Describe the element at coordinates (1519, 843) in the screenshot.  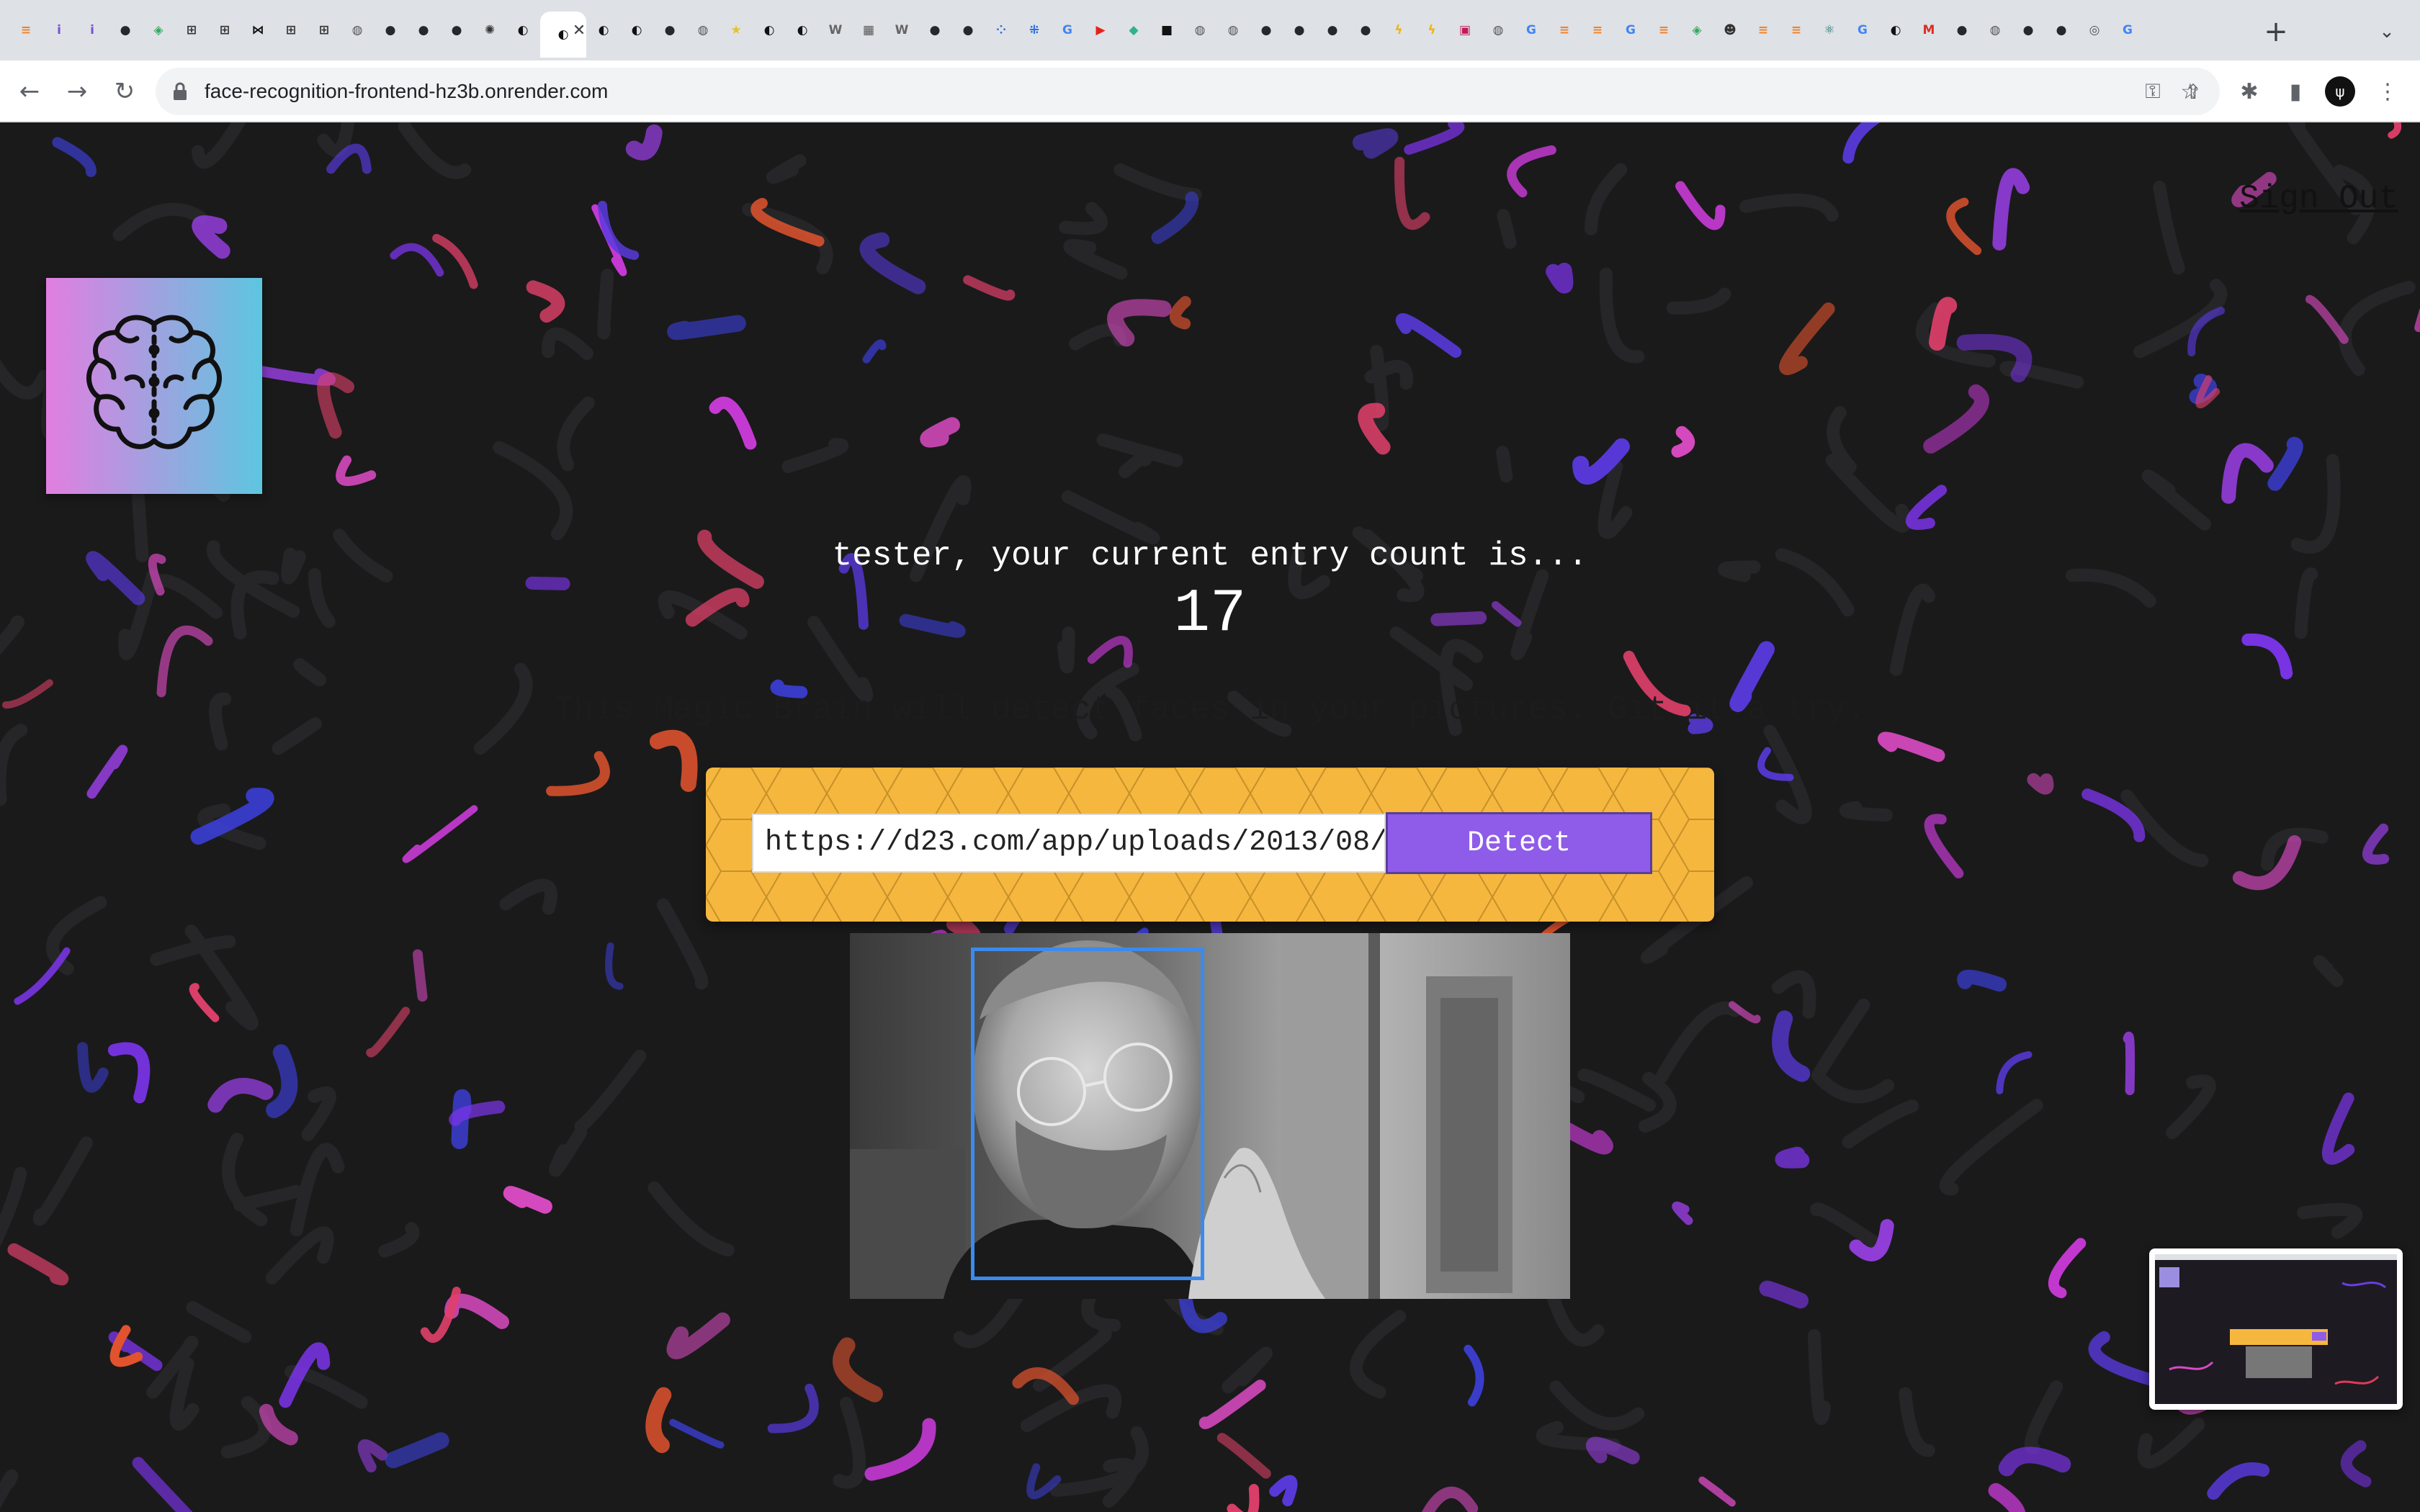
I see `detect-button: Detect` at that location.